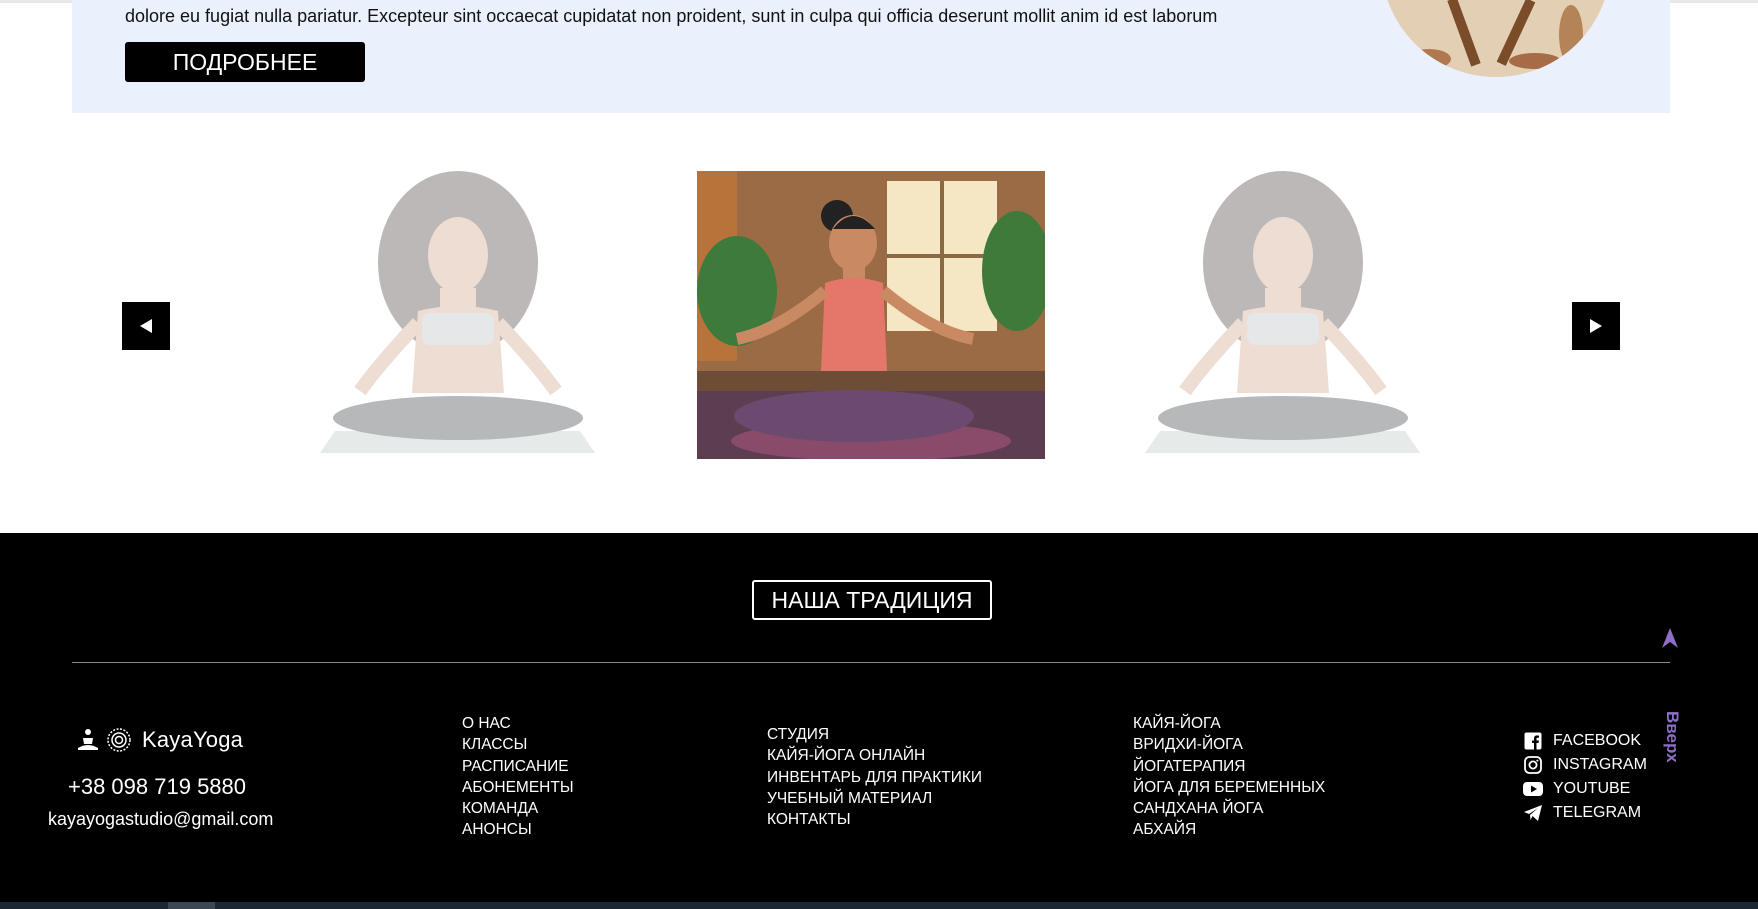  Describe the element at coordinates (1229, 808) in the screenshot. I see `footer-link: САНДХАНА ЙОГА` at that location.